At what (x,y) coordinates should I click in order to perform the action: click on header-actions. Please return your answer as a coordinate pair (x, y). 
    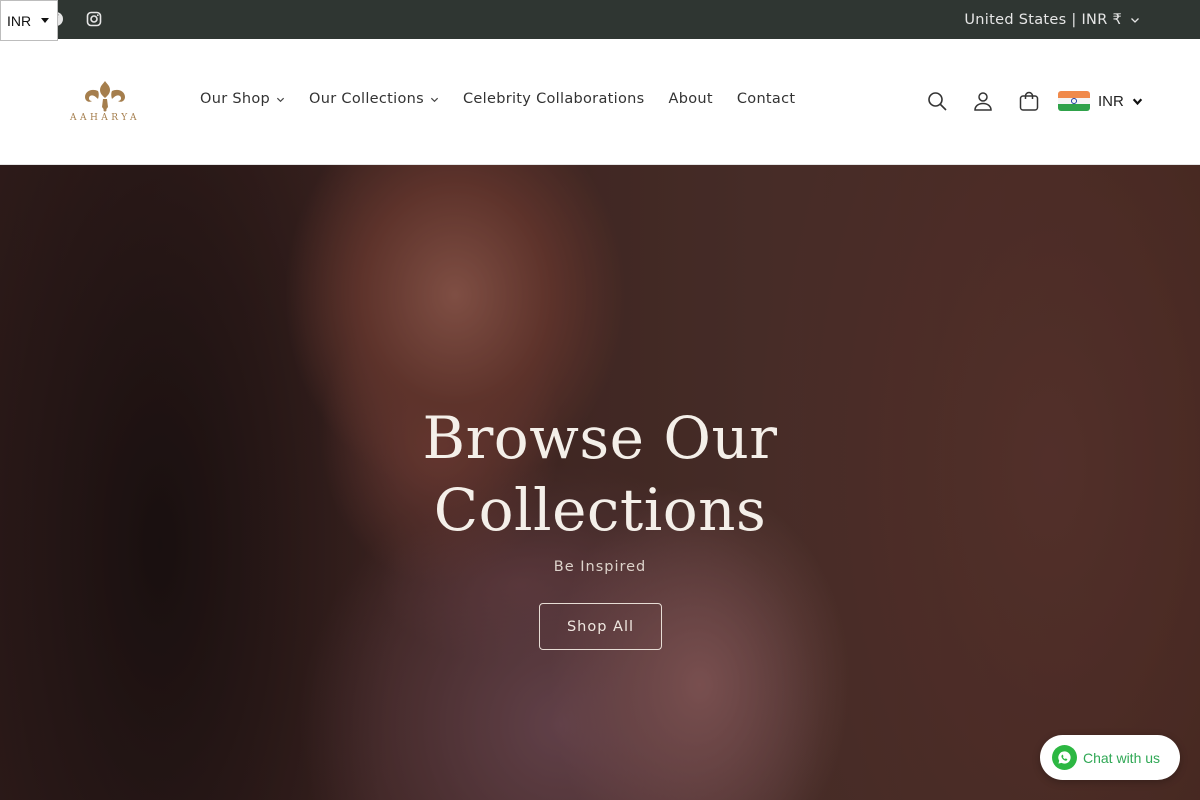
    Looking at the image, I should click on (983, 101).